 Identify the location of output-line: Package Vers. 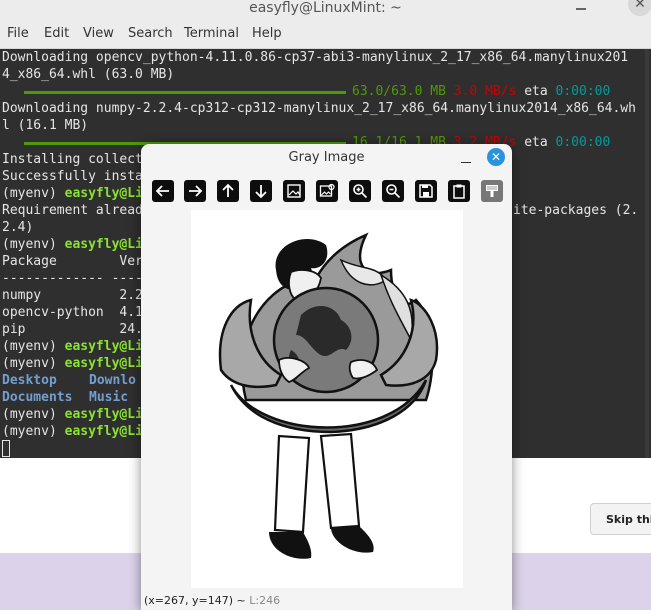
(76, 261).